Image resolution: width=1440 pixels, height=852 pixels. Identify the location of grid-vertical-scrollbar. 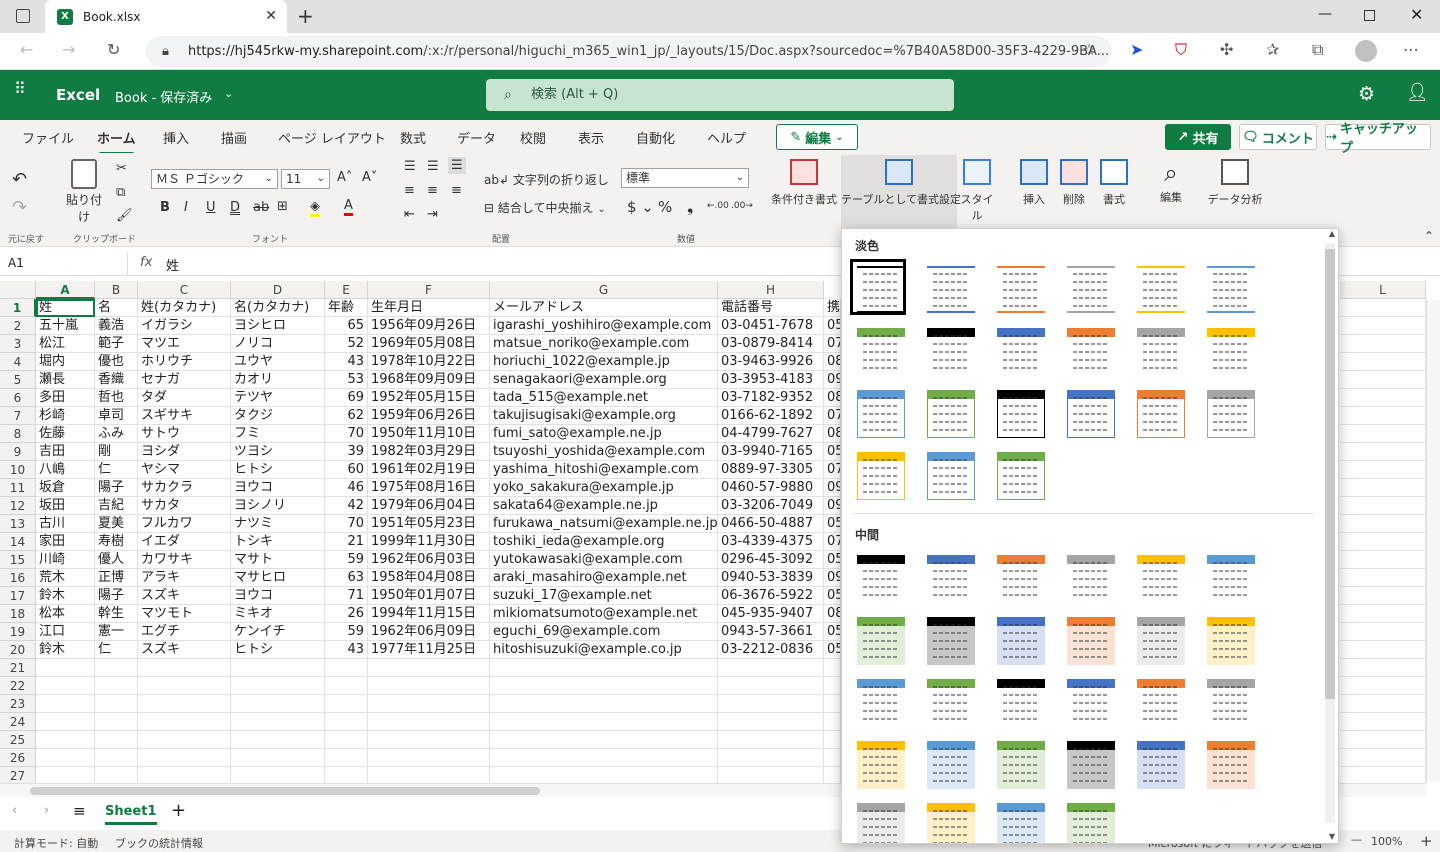
(1433, 541).